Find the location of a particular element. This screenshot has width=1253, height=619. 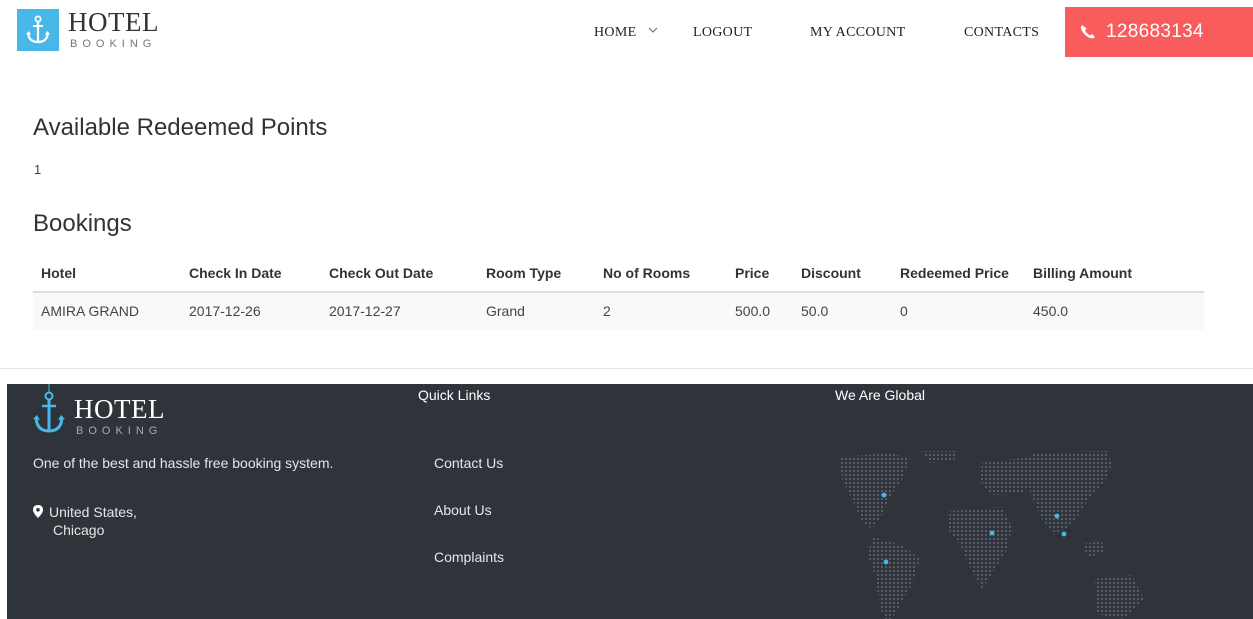

column-header-price: Price is located at coordinates (752, 273).